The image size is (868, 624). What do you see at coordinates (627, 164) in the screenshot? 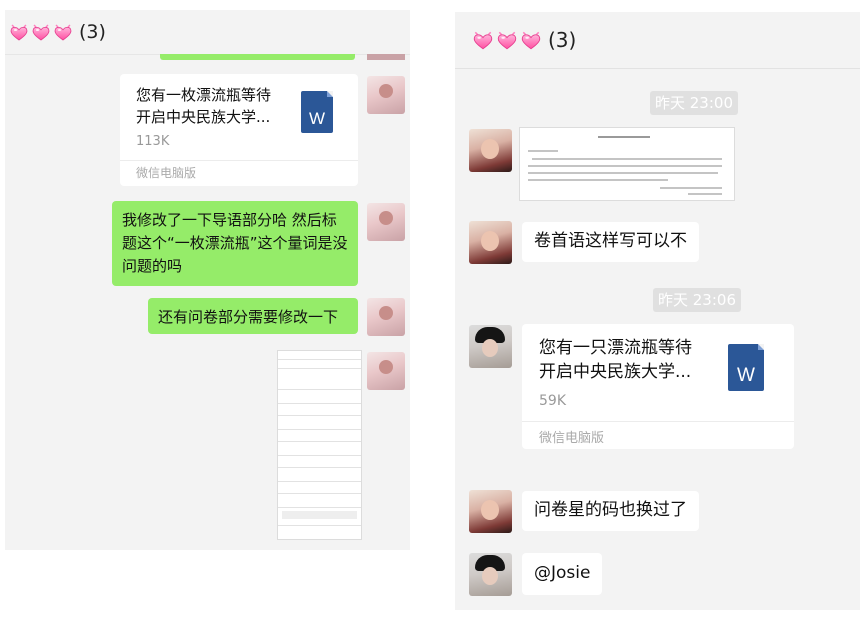
I see `document-image` at bounding box center [627, 164].